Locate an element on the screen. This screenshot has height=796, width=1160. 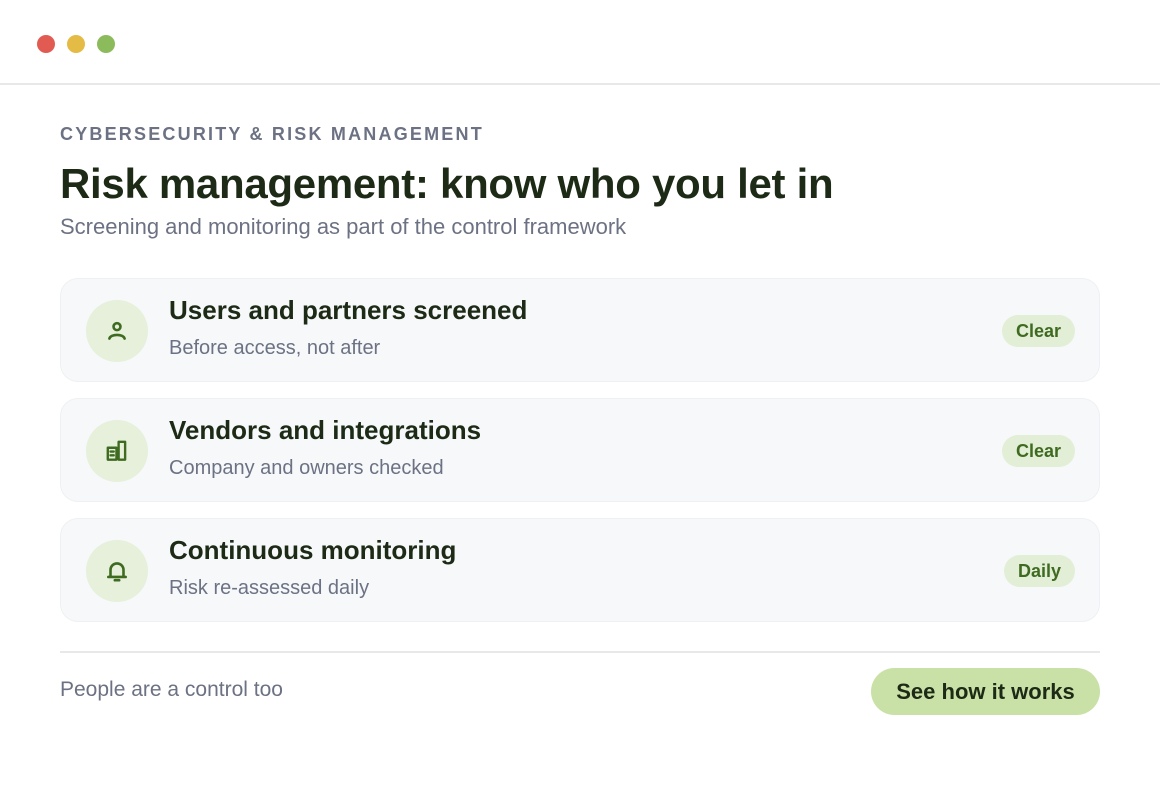
user-icon is located at coordinates (117, 331).